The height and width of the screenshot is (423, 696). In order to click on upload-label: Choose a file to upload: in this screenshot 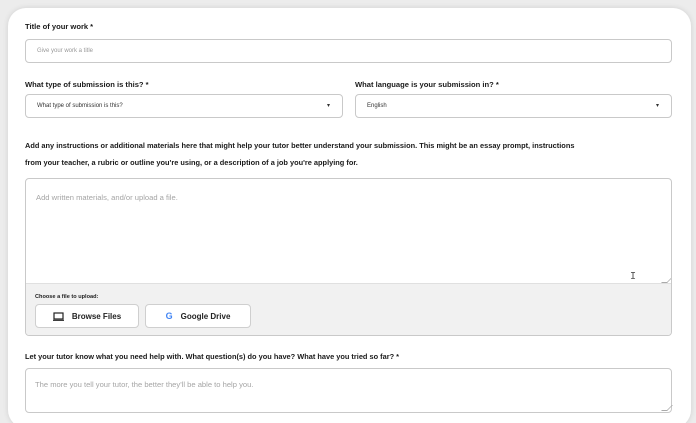, I will do `click(67, 297)`.